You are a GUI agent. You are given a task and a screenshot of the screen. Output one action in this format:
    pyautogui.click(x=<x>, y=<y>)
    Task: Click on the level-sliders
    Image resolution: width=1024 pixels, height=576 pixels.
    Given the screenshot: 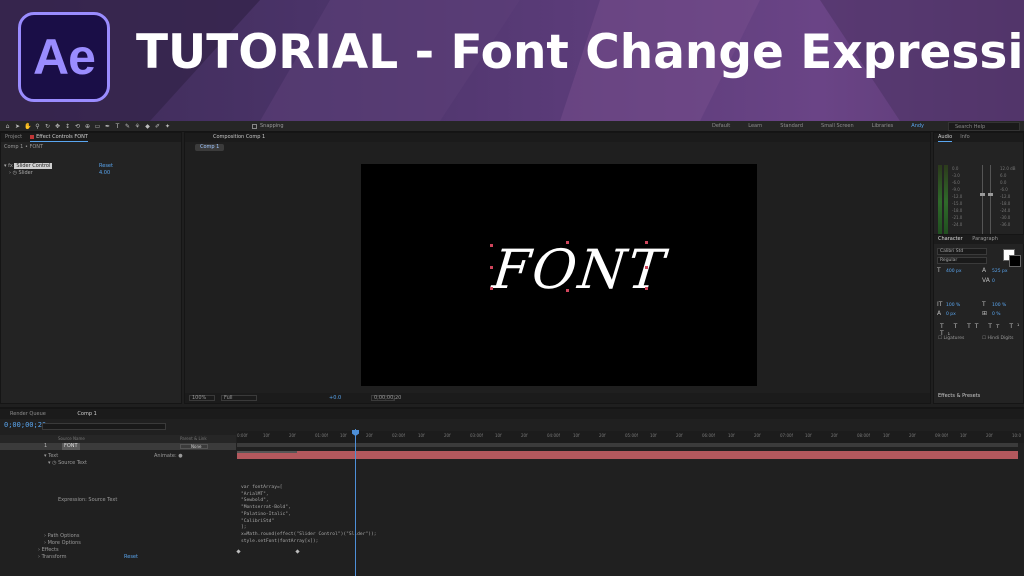 What is the action you would take?
    pyautogui.click(x=986, y=201)
    